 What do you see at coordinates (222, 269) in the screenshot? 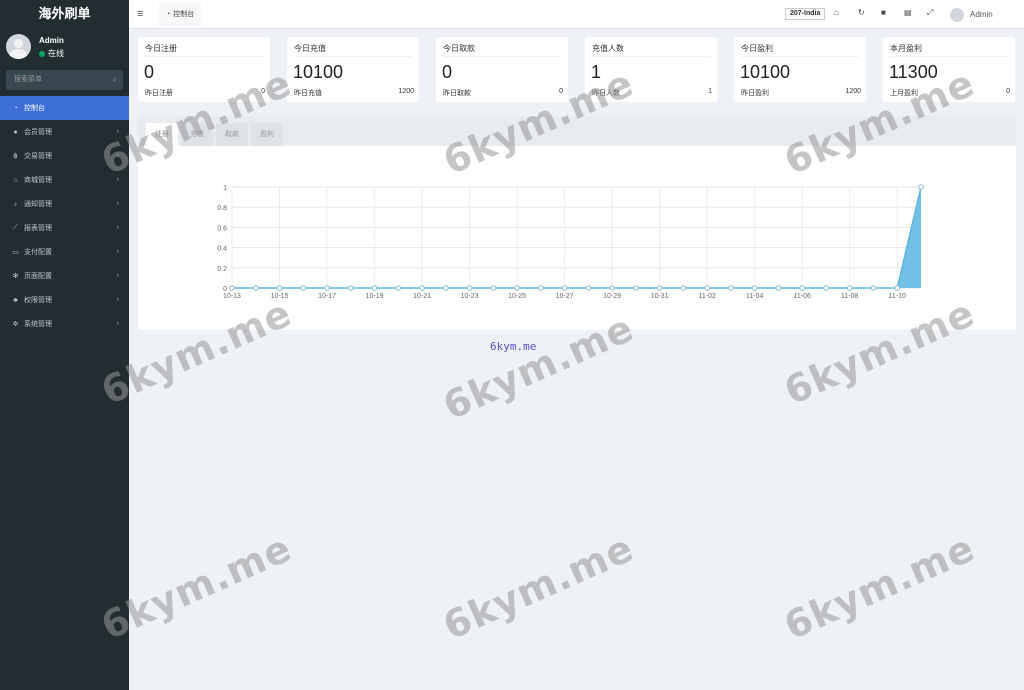
I see `y-tick-label: 0.2` at bounding box center [222, 269].